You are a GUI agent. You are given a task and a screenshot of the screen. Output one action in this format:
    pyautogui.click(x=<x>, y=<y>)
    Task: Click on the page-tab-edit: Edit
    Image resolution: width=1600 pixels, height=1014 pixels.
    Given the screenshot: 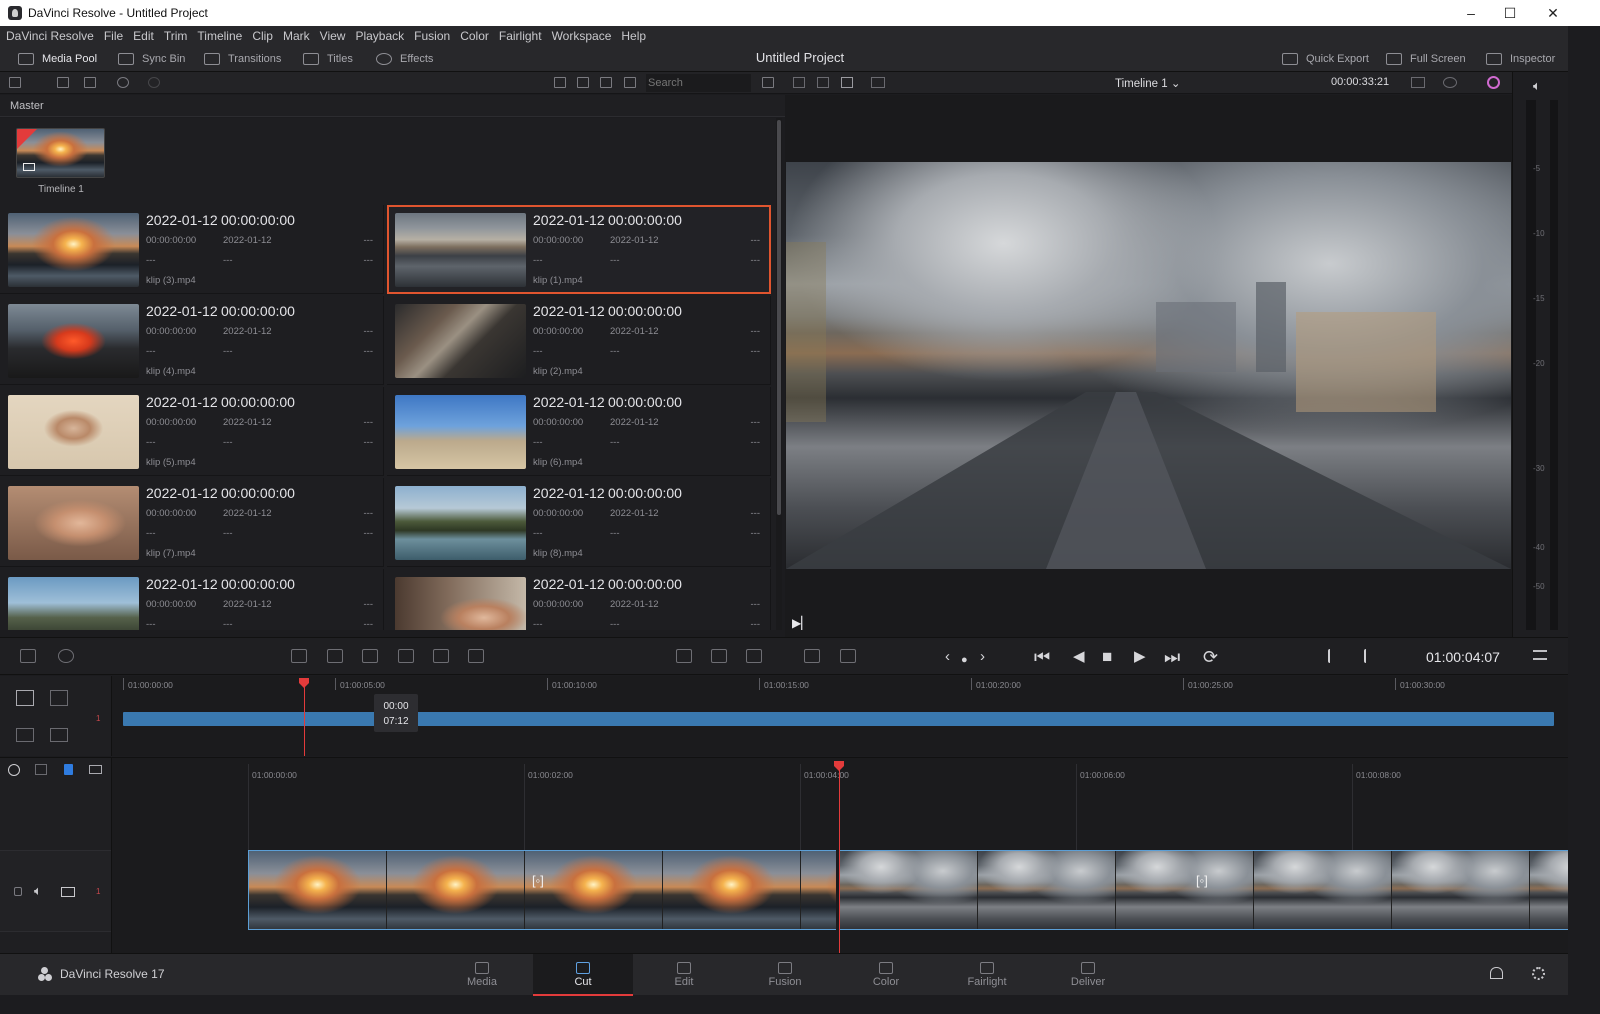 What is the action you would take?
    pyautogui.click(x=684, y=975)
    